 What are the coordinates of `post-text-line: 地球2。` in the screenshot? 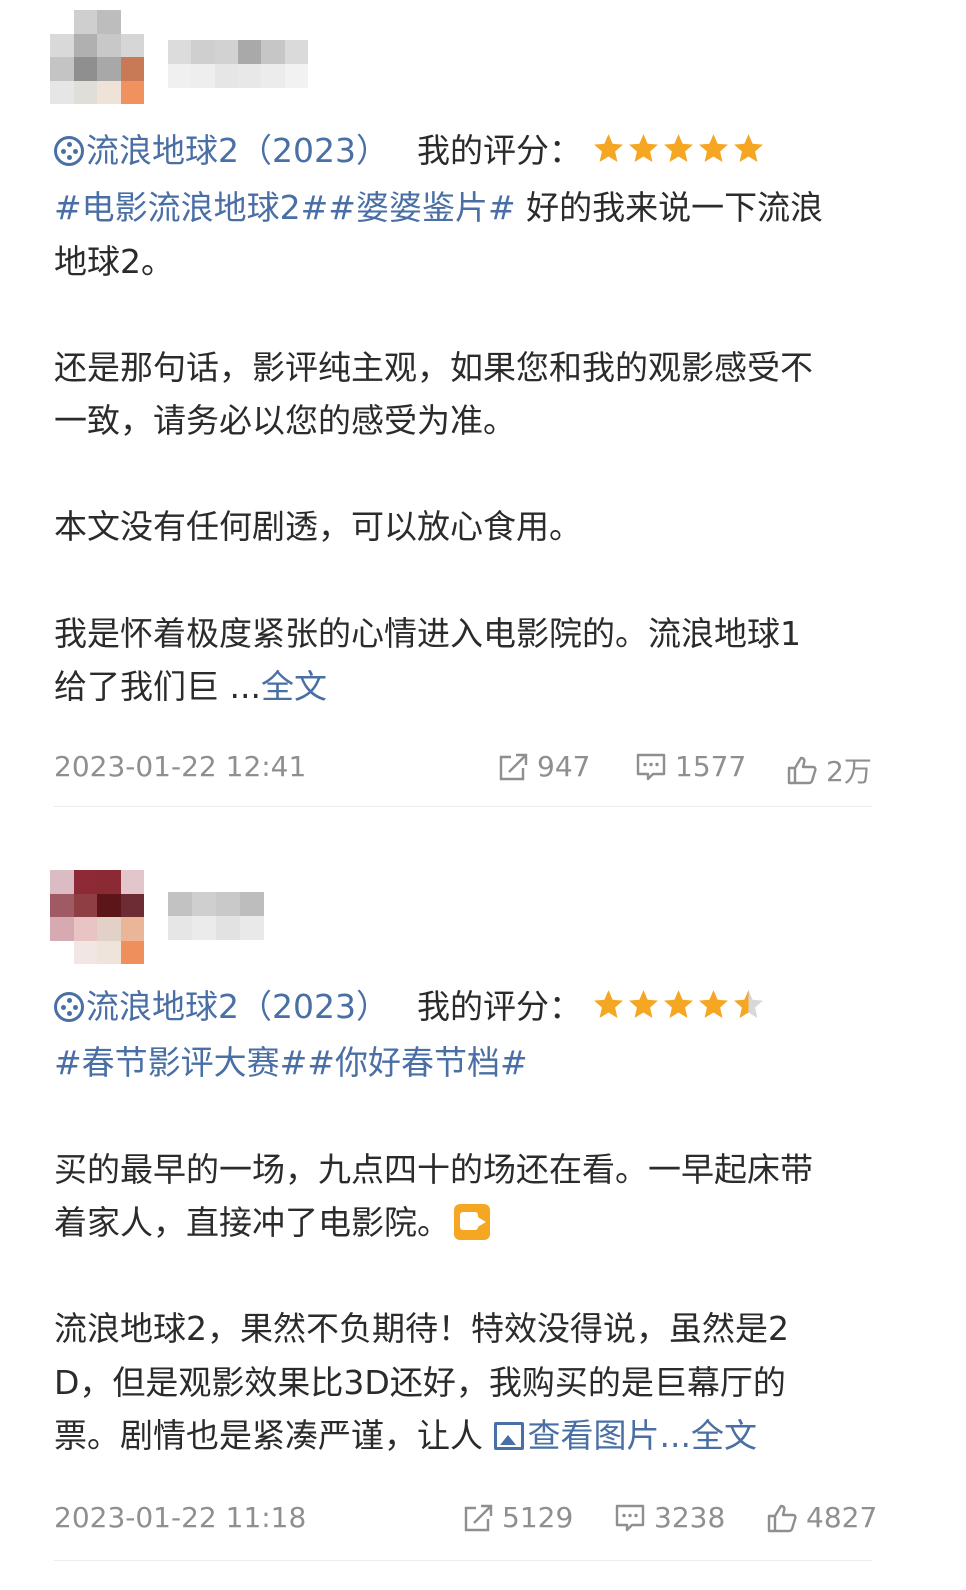 It's located at (114, 261).